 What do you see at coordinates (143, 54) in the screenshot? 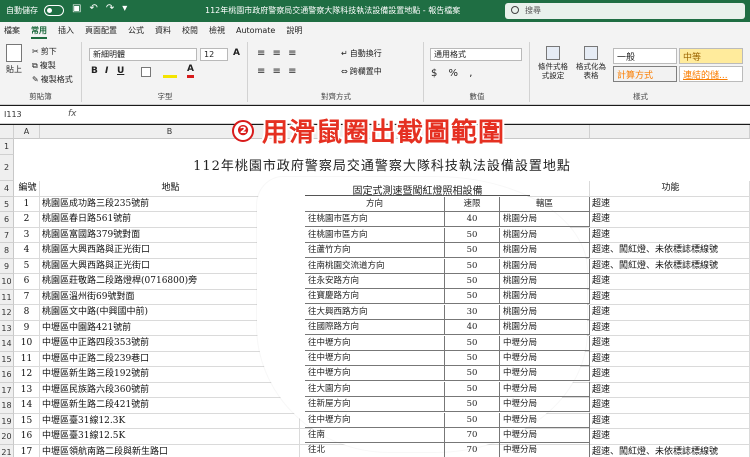
I see `font-name-select: 新細明體` at bounding box center [143, 54].